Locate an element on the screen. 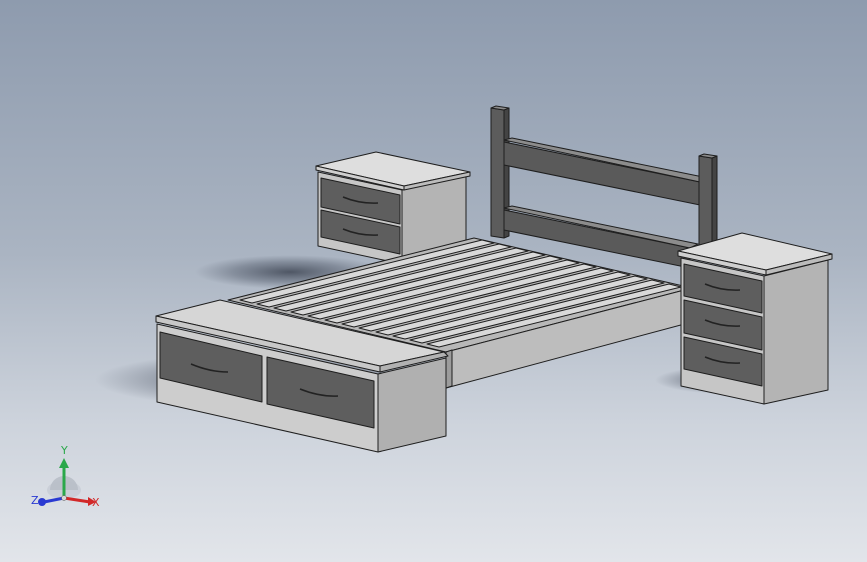 This screenshot has width=867, height=562. z-axis-label: Z is located at coordinates (35, 500).